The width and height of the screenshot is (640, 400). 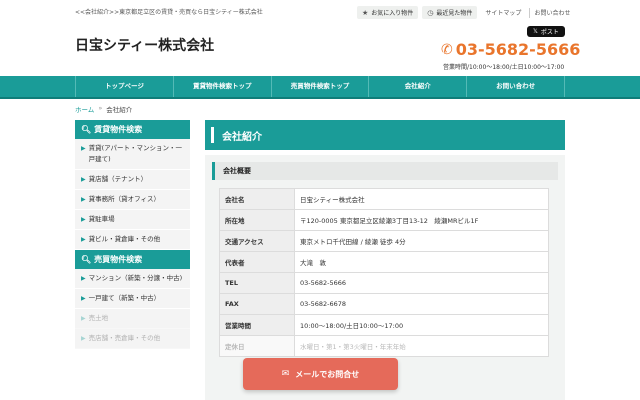 What do you see at coordinates (257, 304) in the screenshot?
I see `row-key: FAX` at bounding box center [257, 304].